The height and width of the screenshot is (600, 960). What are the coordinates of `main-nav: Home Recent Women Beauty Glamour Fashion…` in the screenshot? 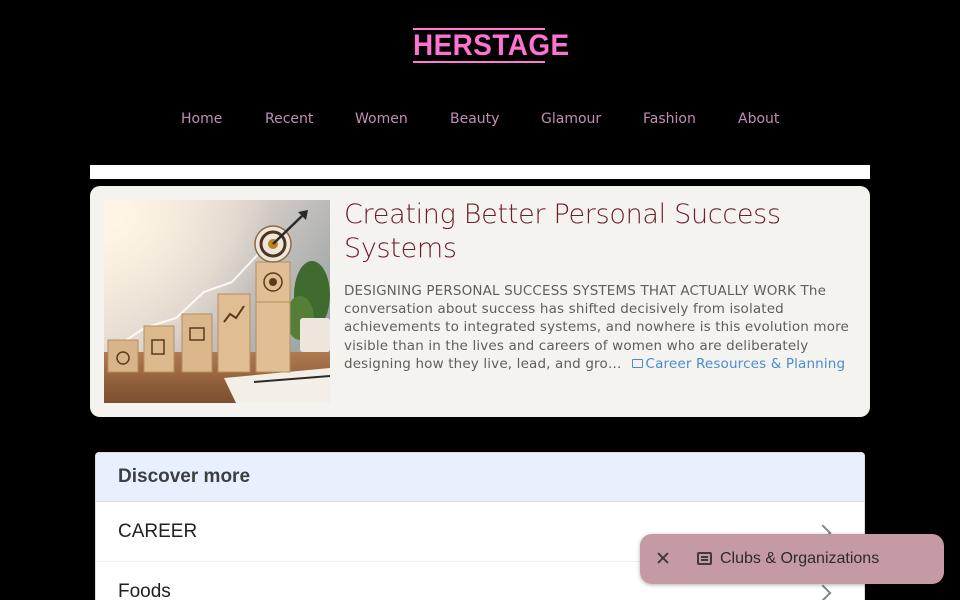 It's located at (480, 119).